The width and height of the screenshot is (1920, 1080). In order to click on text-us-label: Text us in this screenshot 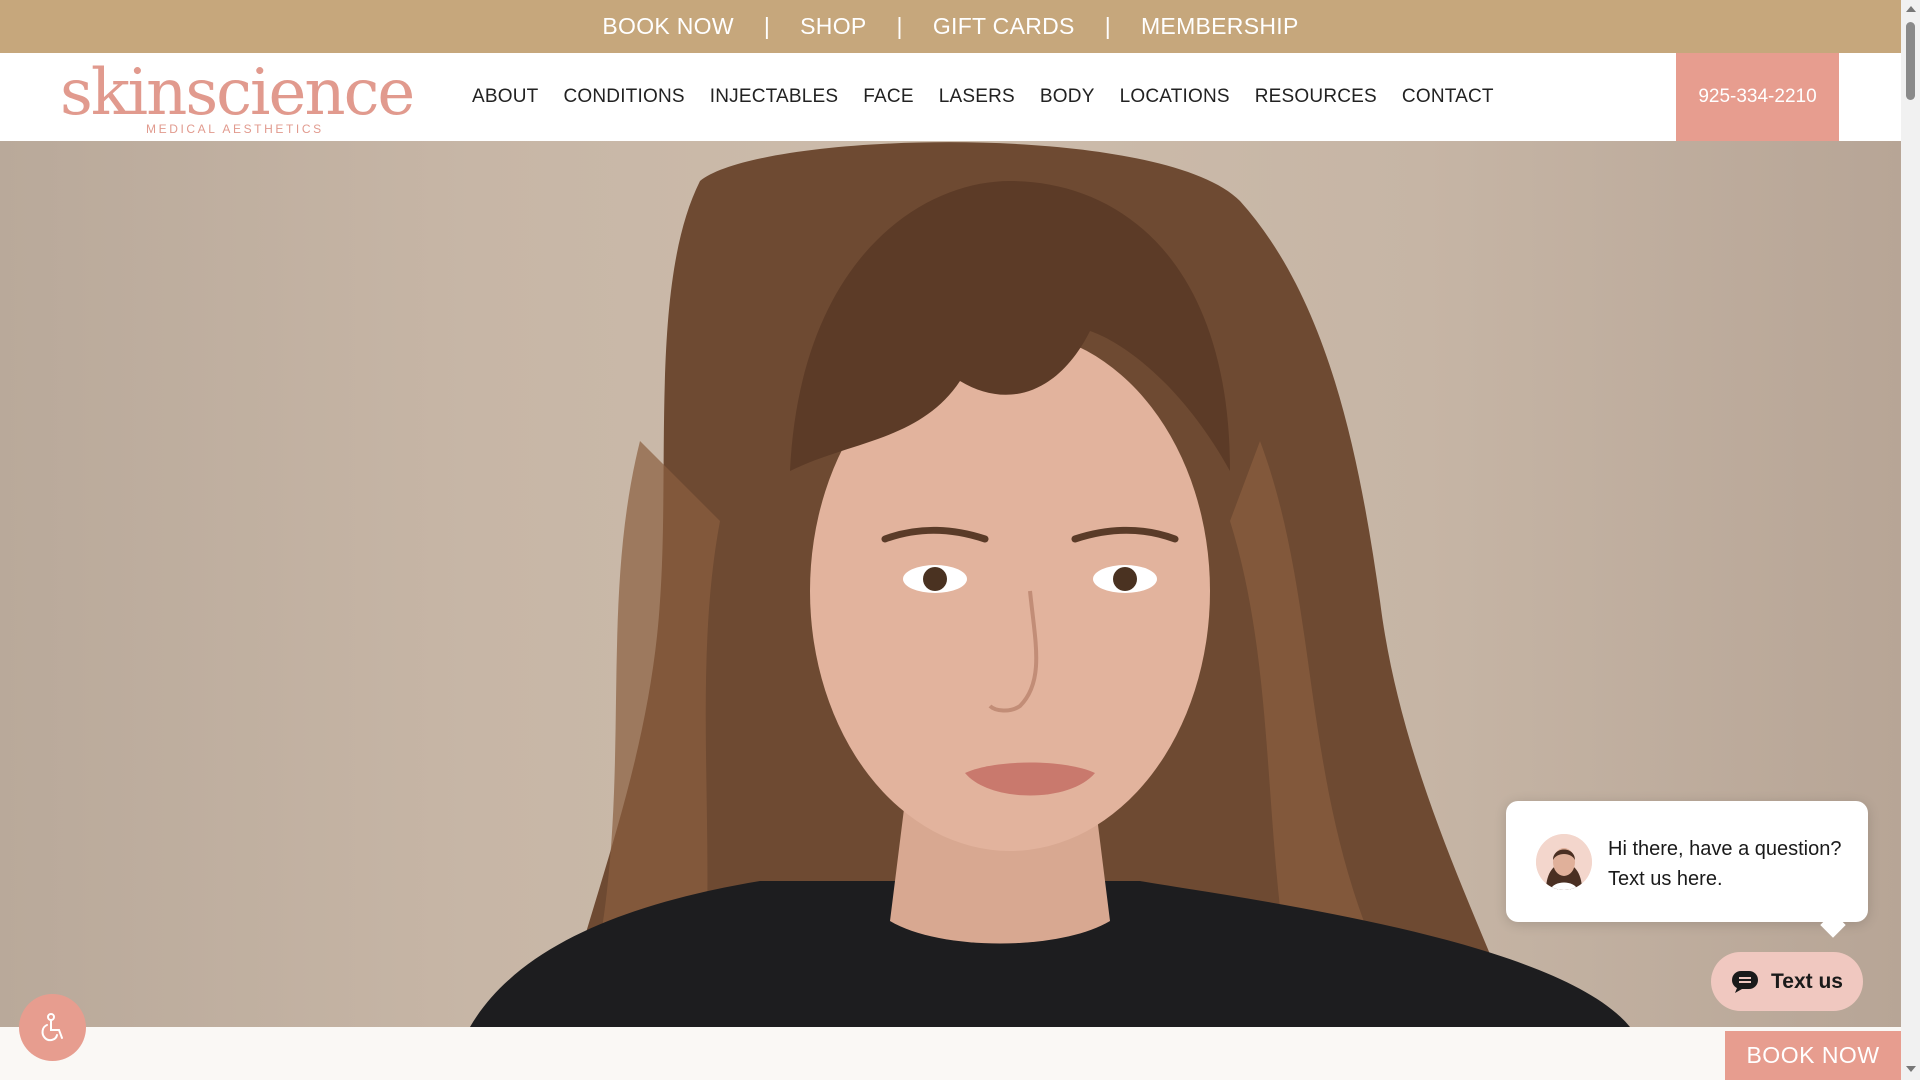, I will do `click(1807, 981)`.